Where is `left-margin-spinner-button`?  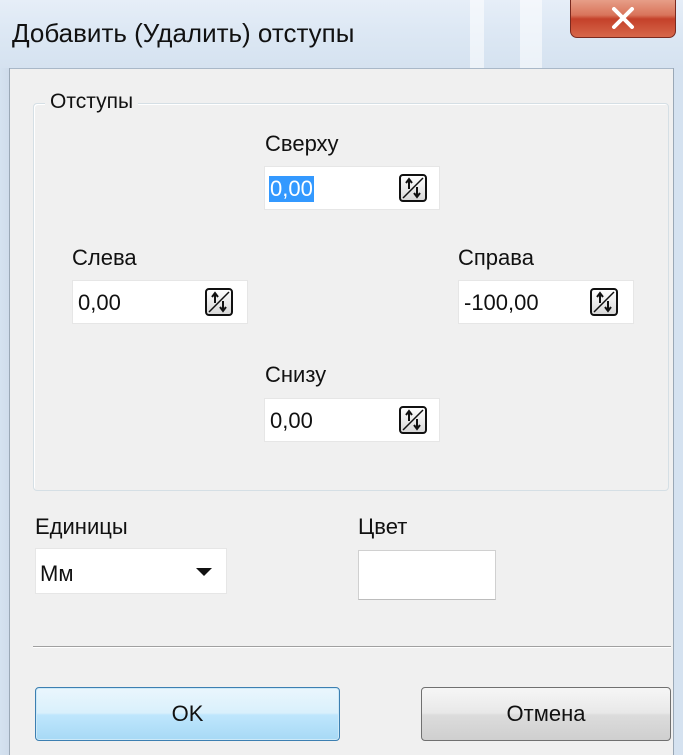
left-margin-spinner-button is located at coordinates (219, 302).